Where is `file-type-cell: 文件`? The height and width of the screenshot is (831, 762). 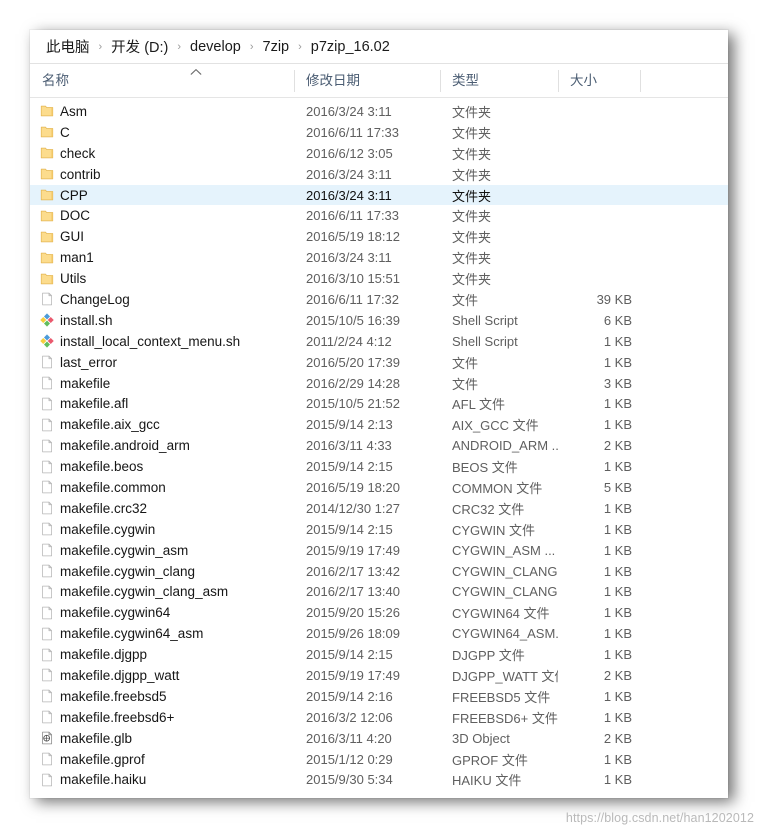 file-type-cell: 文件 is located at coordinates (465, 384).